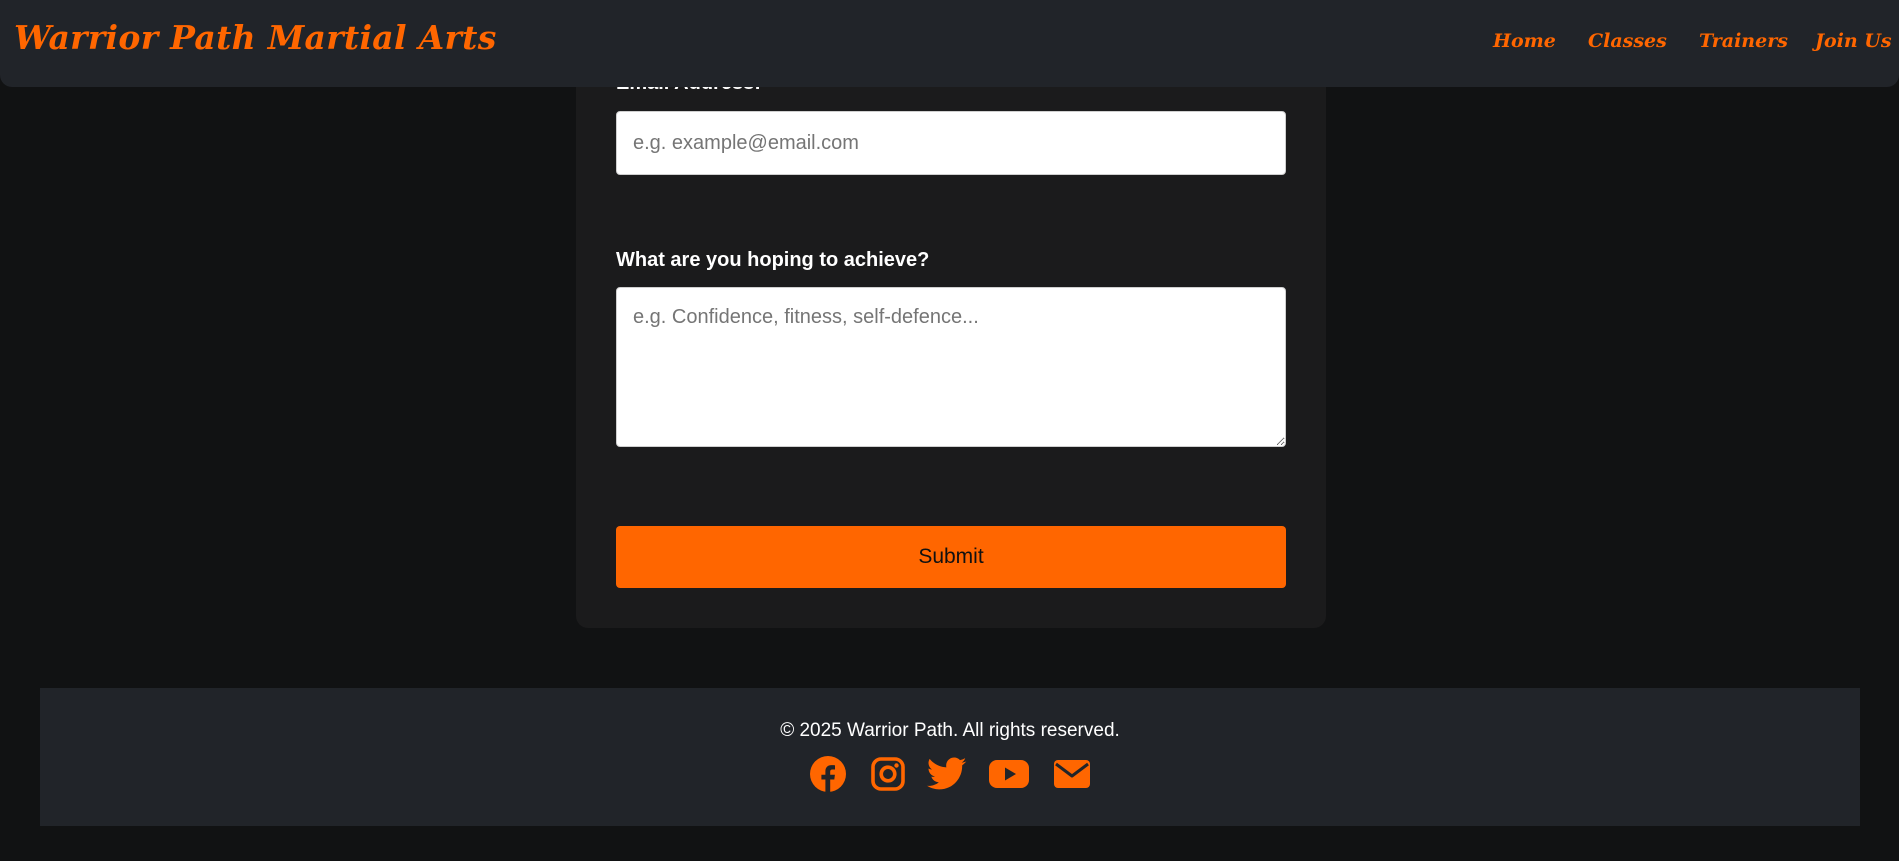 This screenshot has height=861, width=1899. What do you see at coordinates (947, 774) in the screenshot?
I see `twitter-icon` at bounding box center [947, 774].